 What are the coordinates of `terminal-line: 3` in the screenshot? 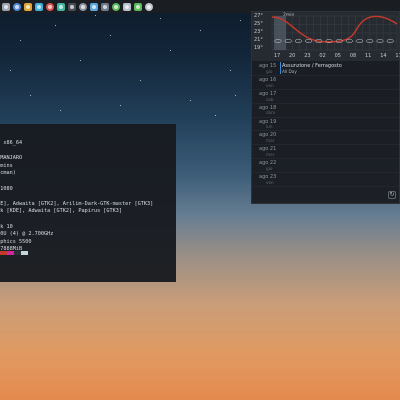 It's located at (85, 152).